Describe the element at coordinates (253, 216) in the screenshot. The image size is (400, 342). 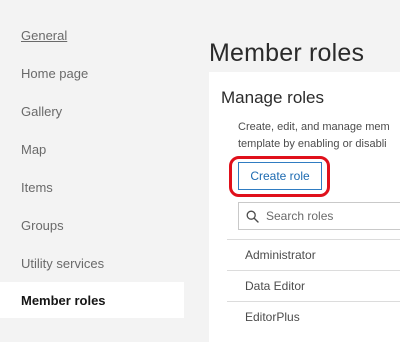
I see `search-icon` at that location.